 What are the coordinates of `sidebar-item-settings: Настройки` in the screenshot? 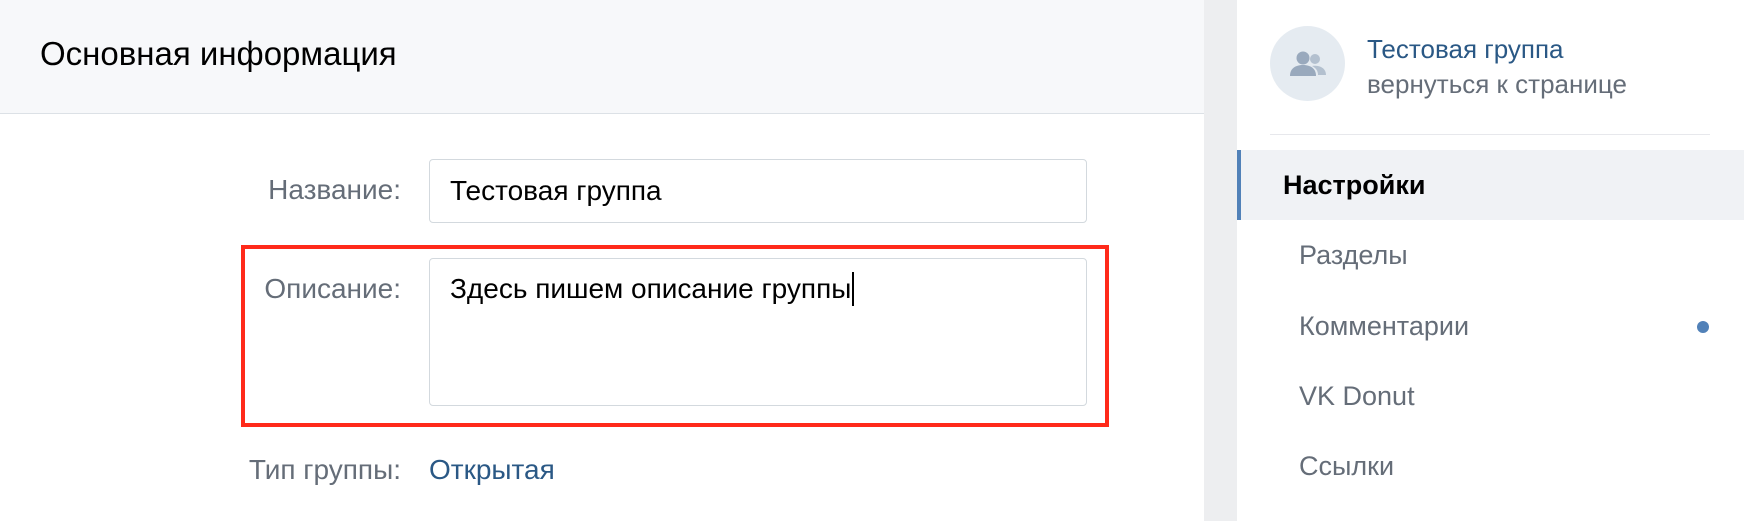 It's located at (1490, 185).